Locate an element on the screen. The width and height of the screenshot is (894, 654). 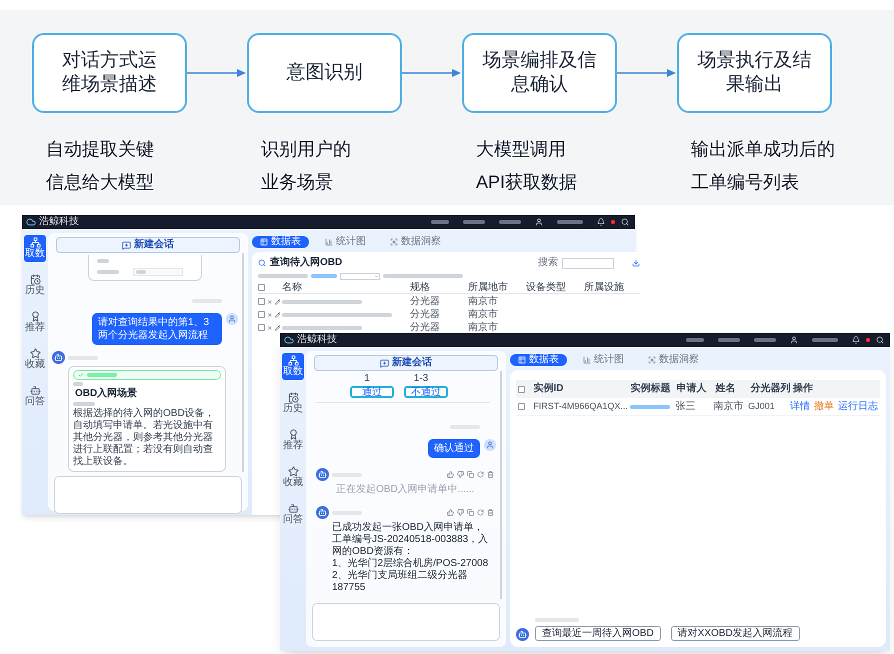
column-header: 实例标题 is located at coordinates (651, 389).